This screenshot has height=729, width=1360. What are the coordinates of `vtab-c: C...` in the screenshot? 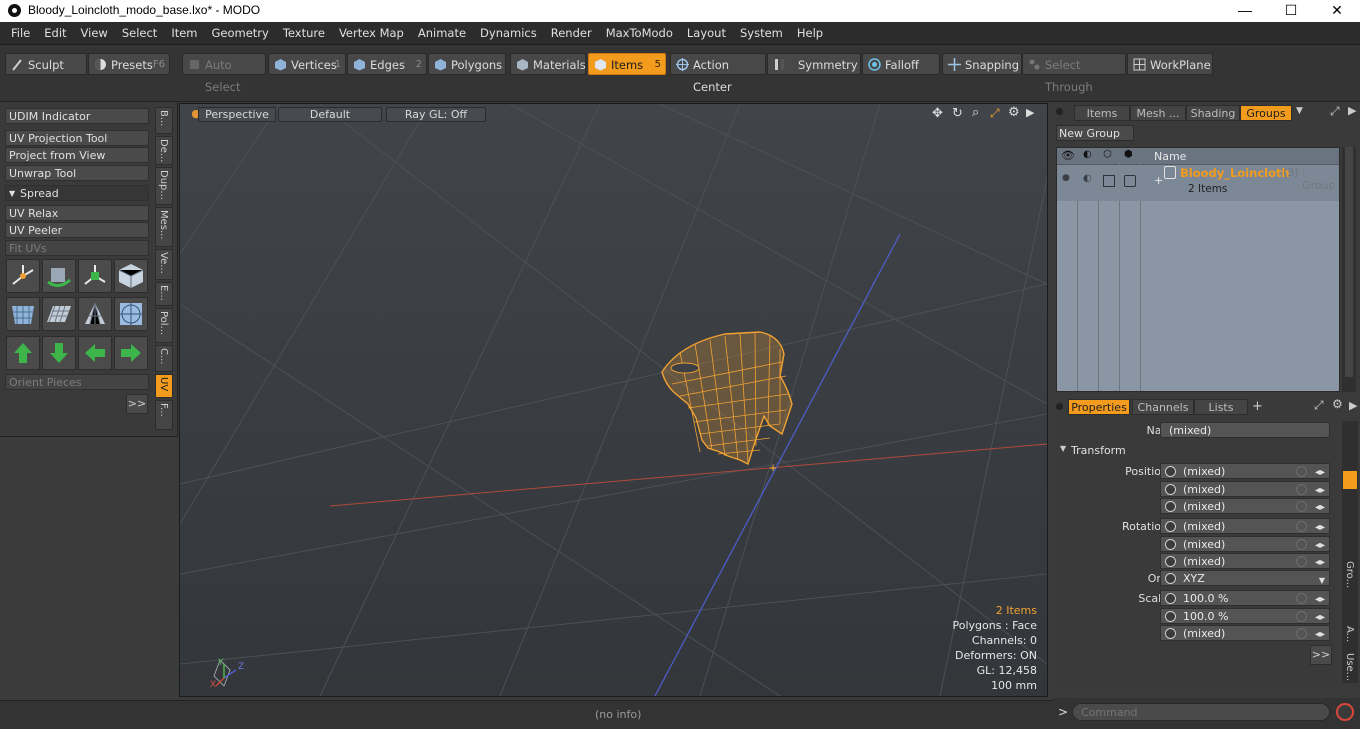 It's located at (164, 358).